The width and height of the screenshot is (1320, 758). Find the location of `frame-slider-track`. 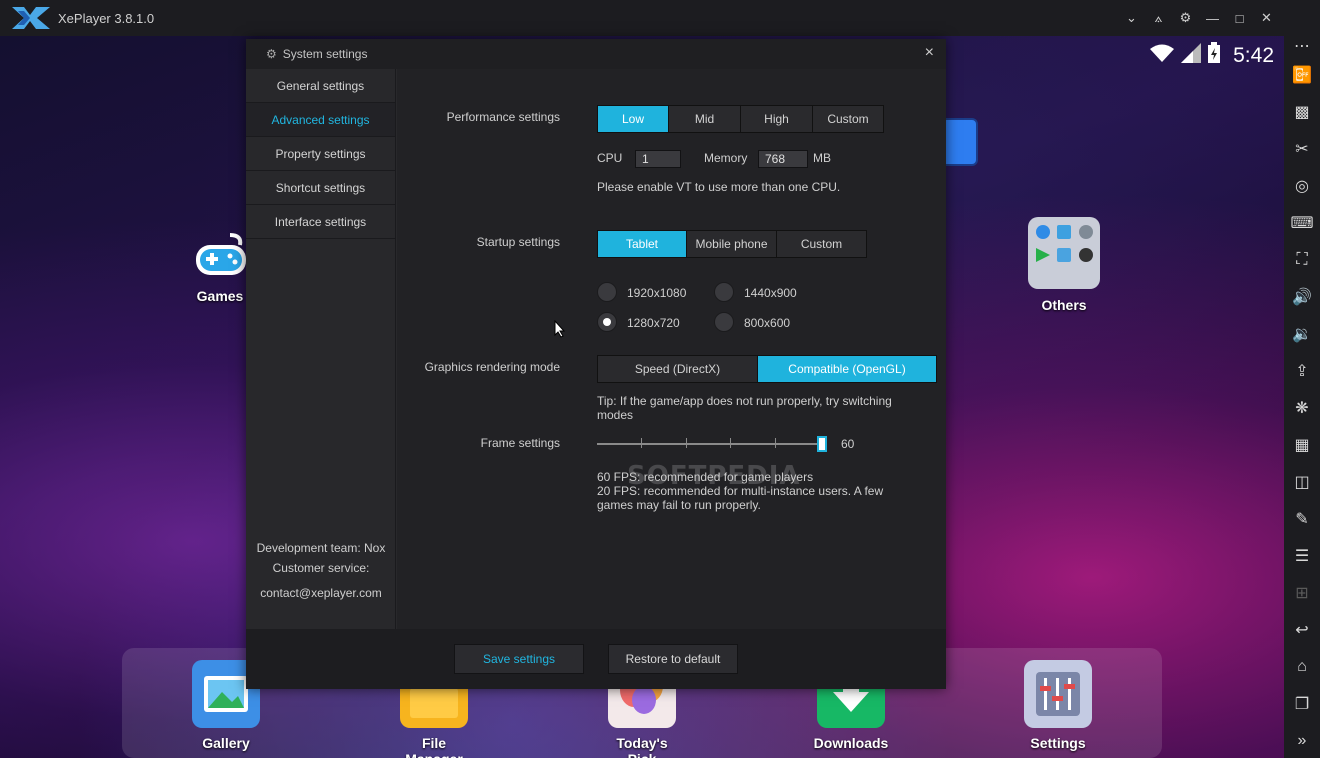

frame-slider-track is located at coordinates (709, 444).